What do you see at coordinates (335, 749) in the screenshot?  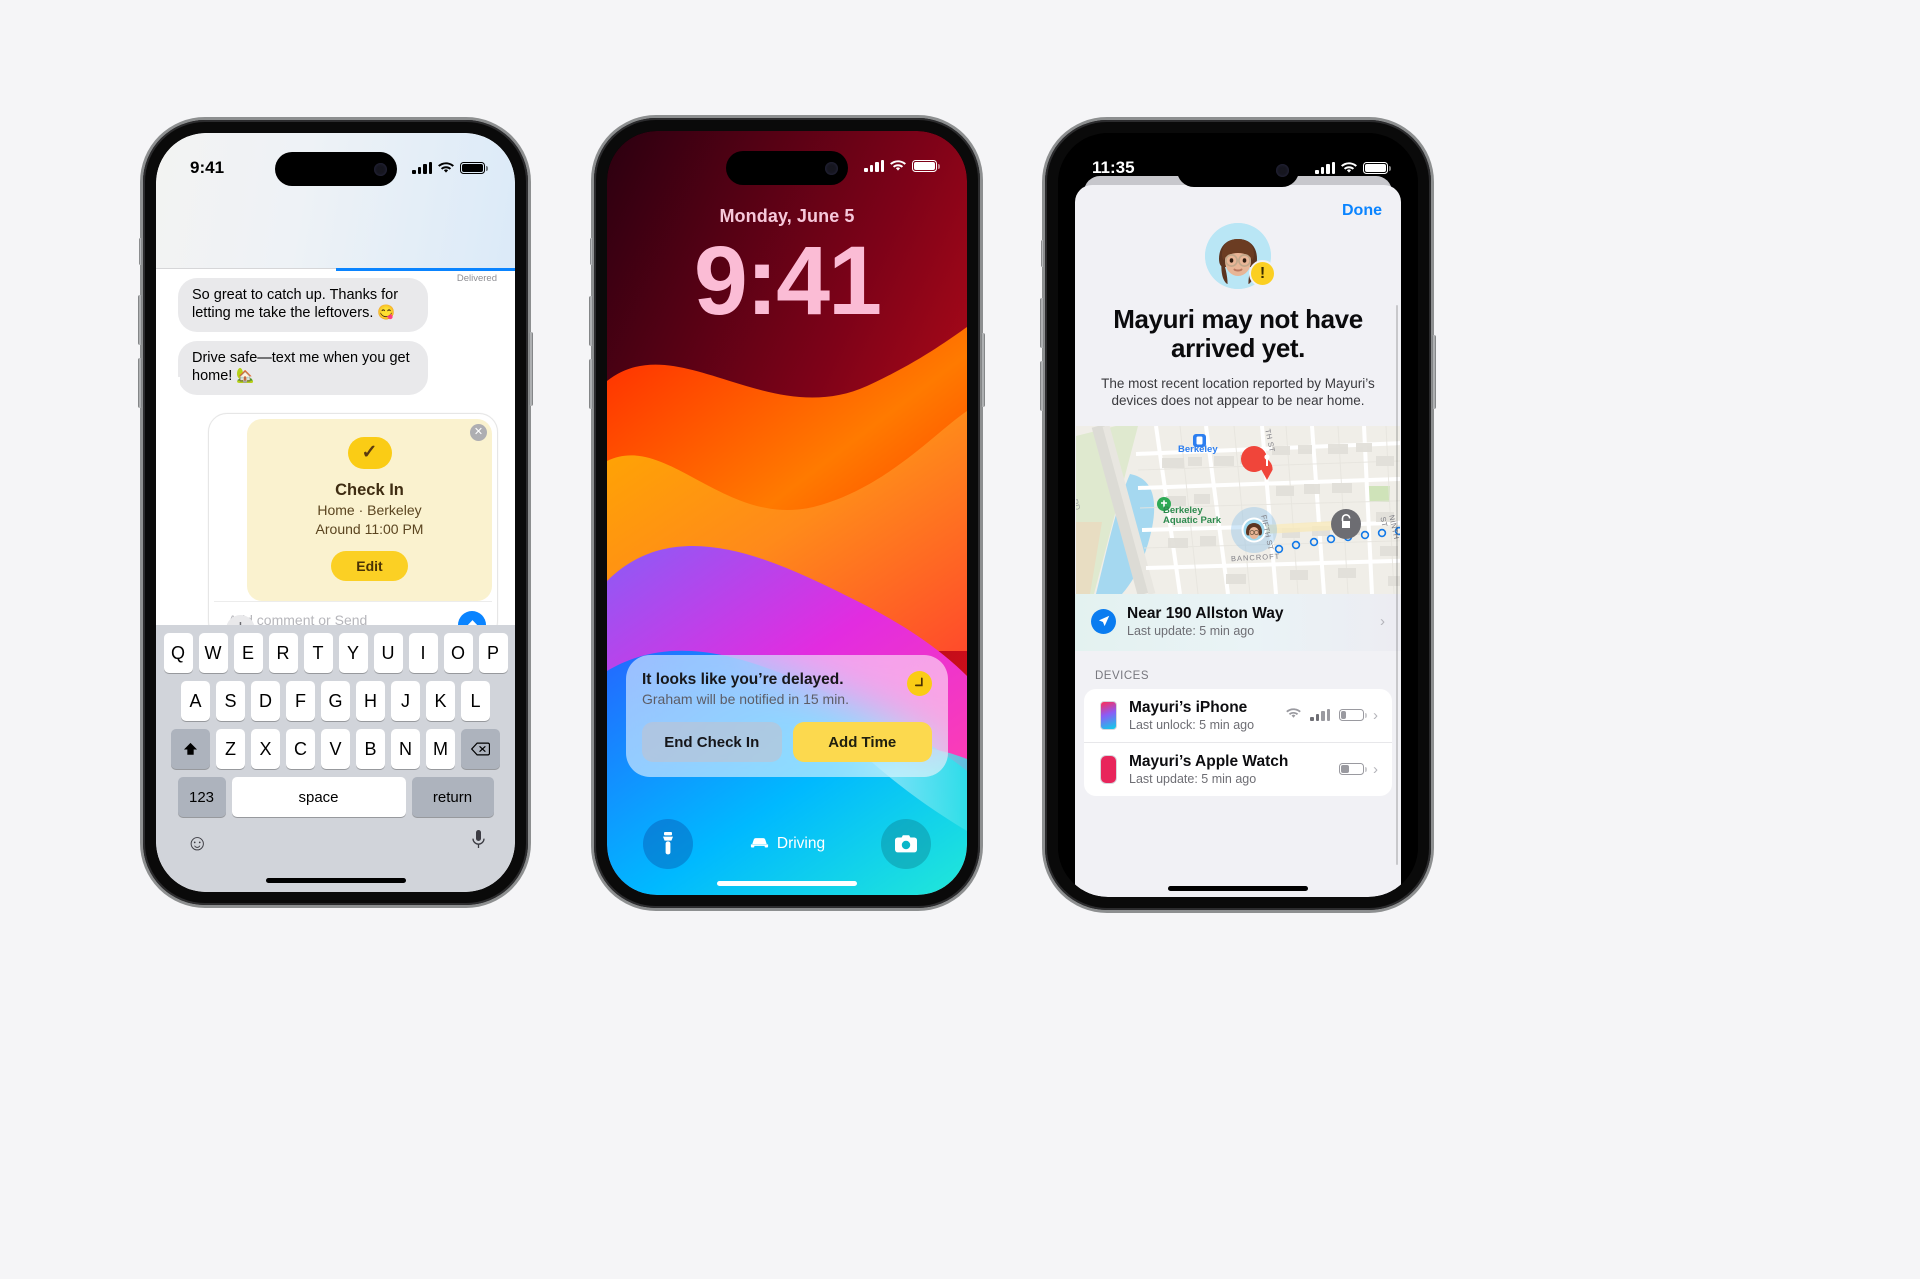 I see `key-v: V` at bounding box center [335, 749].